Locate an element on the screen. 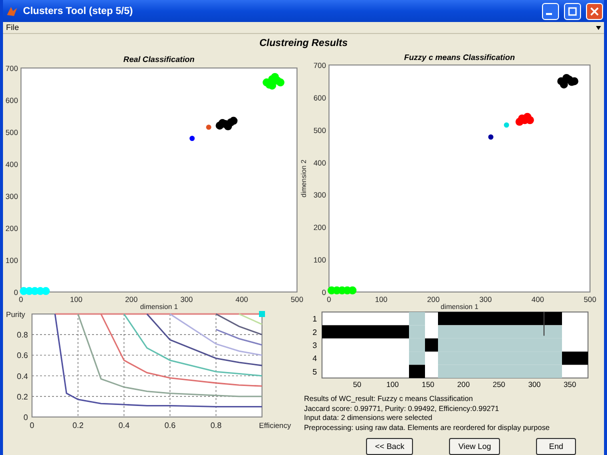 The height and width of the screenshot is (455, 607). row-label: 1 is located at coordinates (314, 319).